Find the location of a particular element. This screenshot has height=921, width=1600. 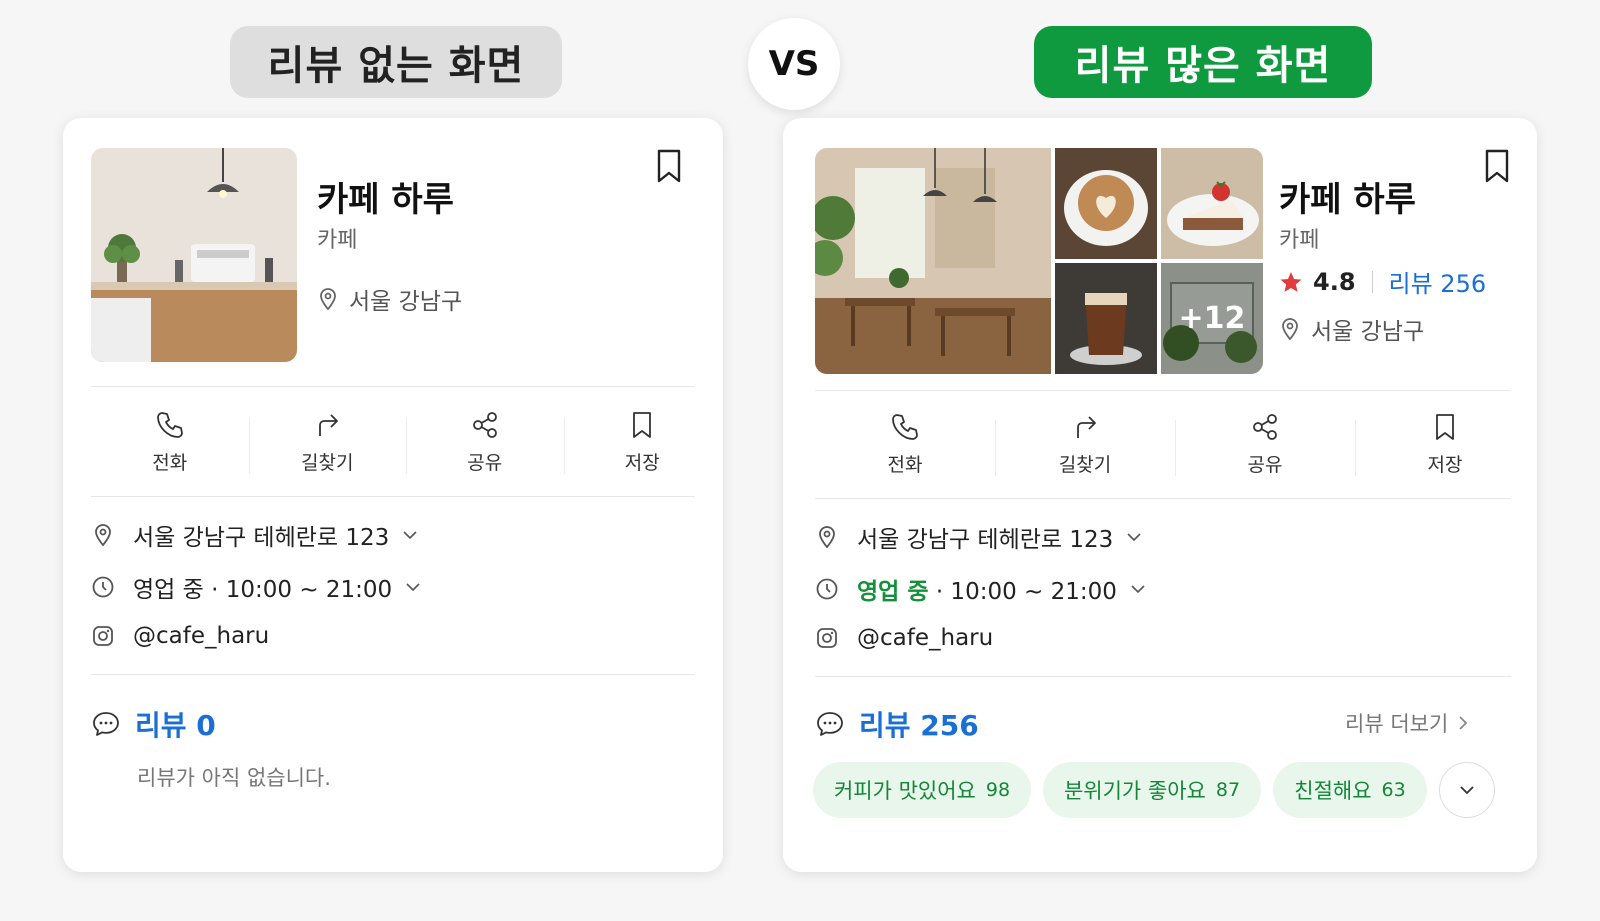

photo-cake is located at coordinates (1212, 203).